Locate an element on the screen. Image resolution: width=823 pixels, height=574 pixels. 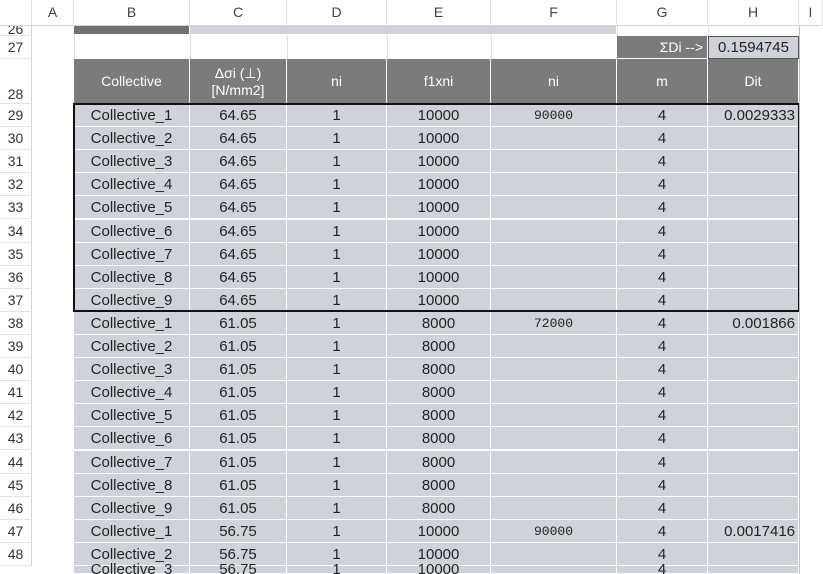
cell-f29: 90000 is located at coordinates (554, 116).